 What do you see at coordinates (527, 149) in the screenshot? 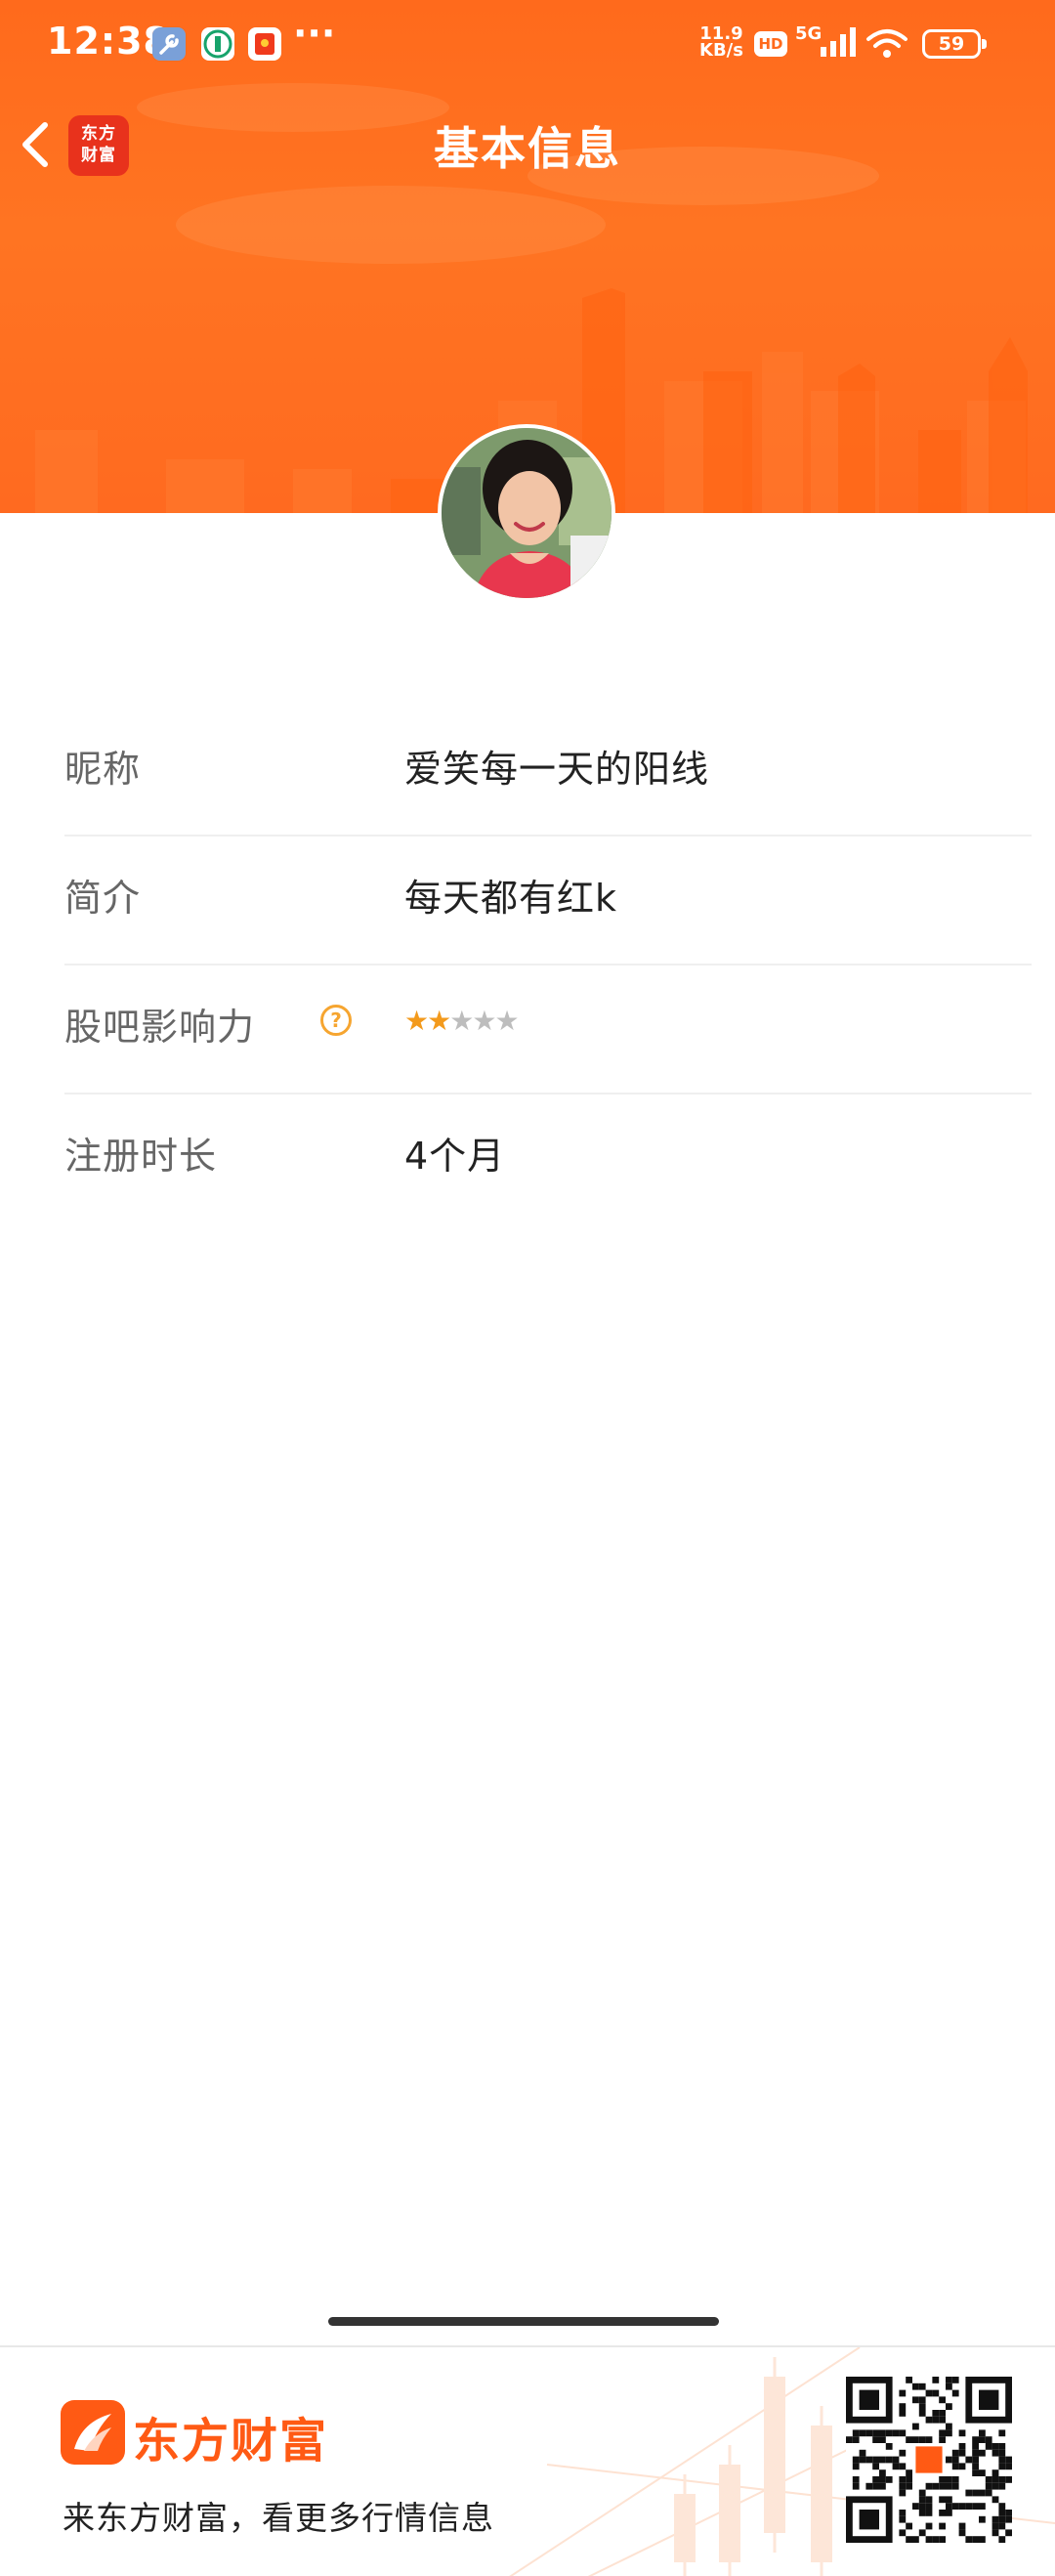
I see `page-title: 基本信息` at bounding box center [527, 149].